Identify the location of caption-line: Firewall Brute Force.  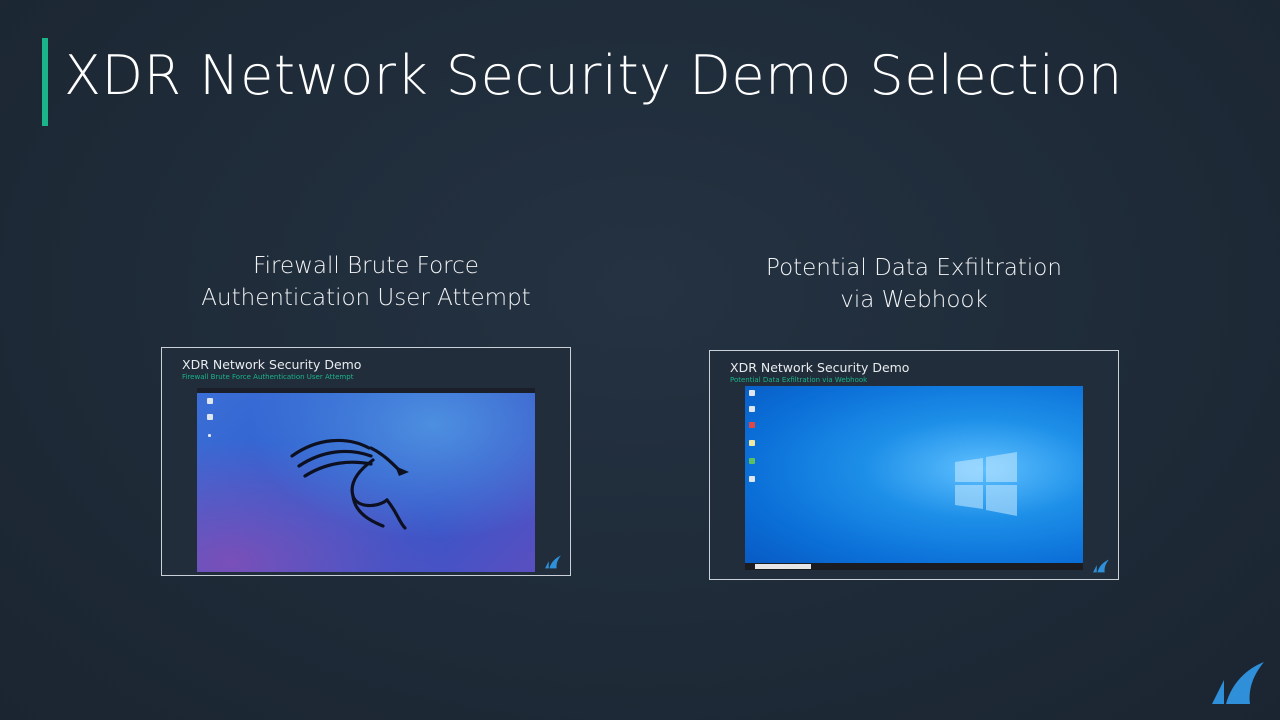
(366, 266).